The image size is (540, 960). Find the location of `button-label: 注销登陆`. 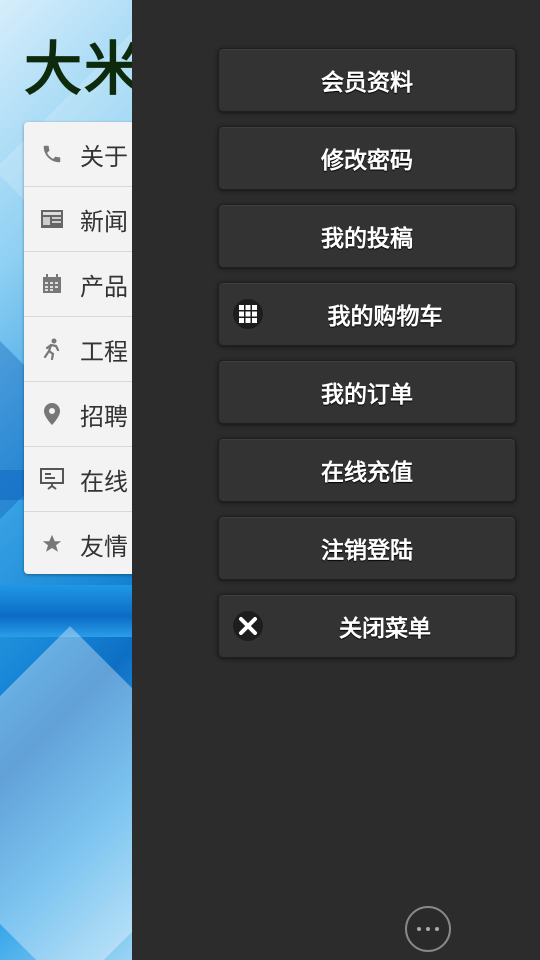

button-label: 注销登陆 is located at coordinates (367, 551).